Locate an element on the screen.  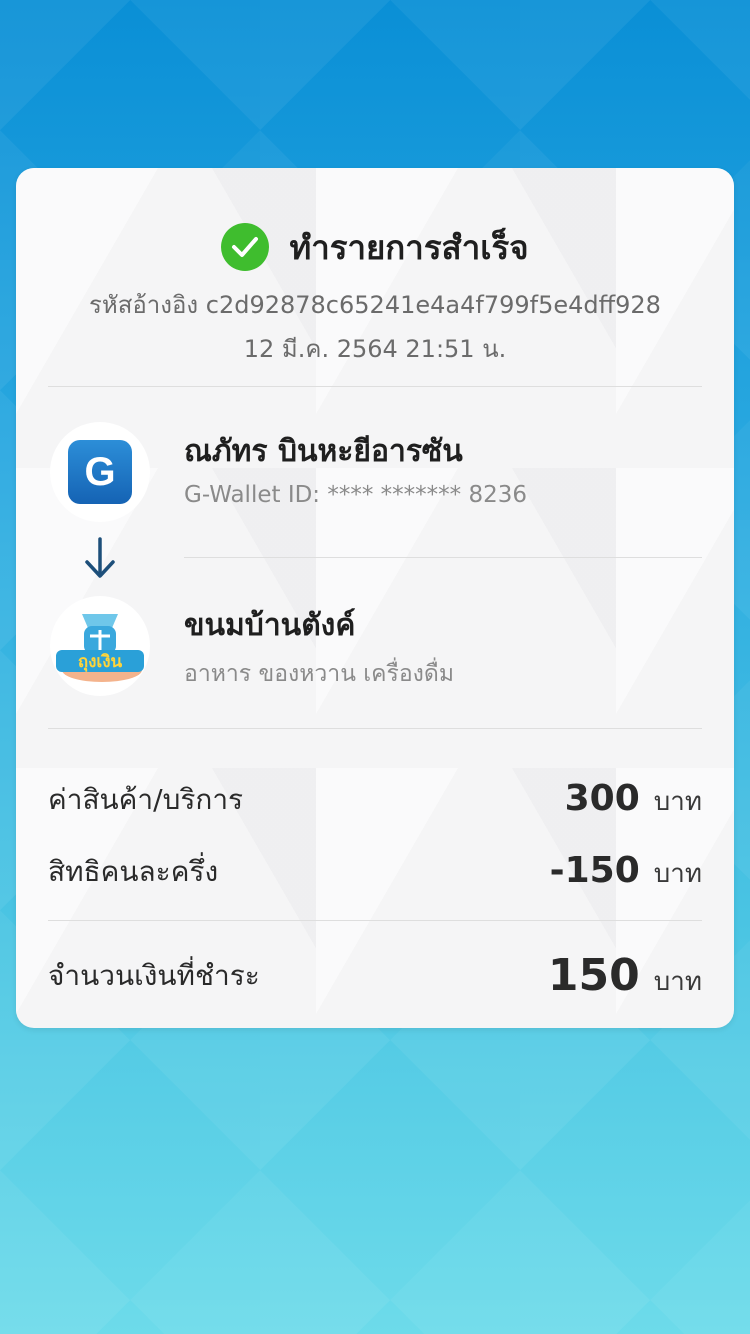
sender-name: ณภัทร บินหะยีอารซัน is located at coordinates (323, 451).